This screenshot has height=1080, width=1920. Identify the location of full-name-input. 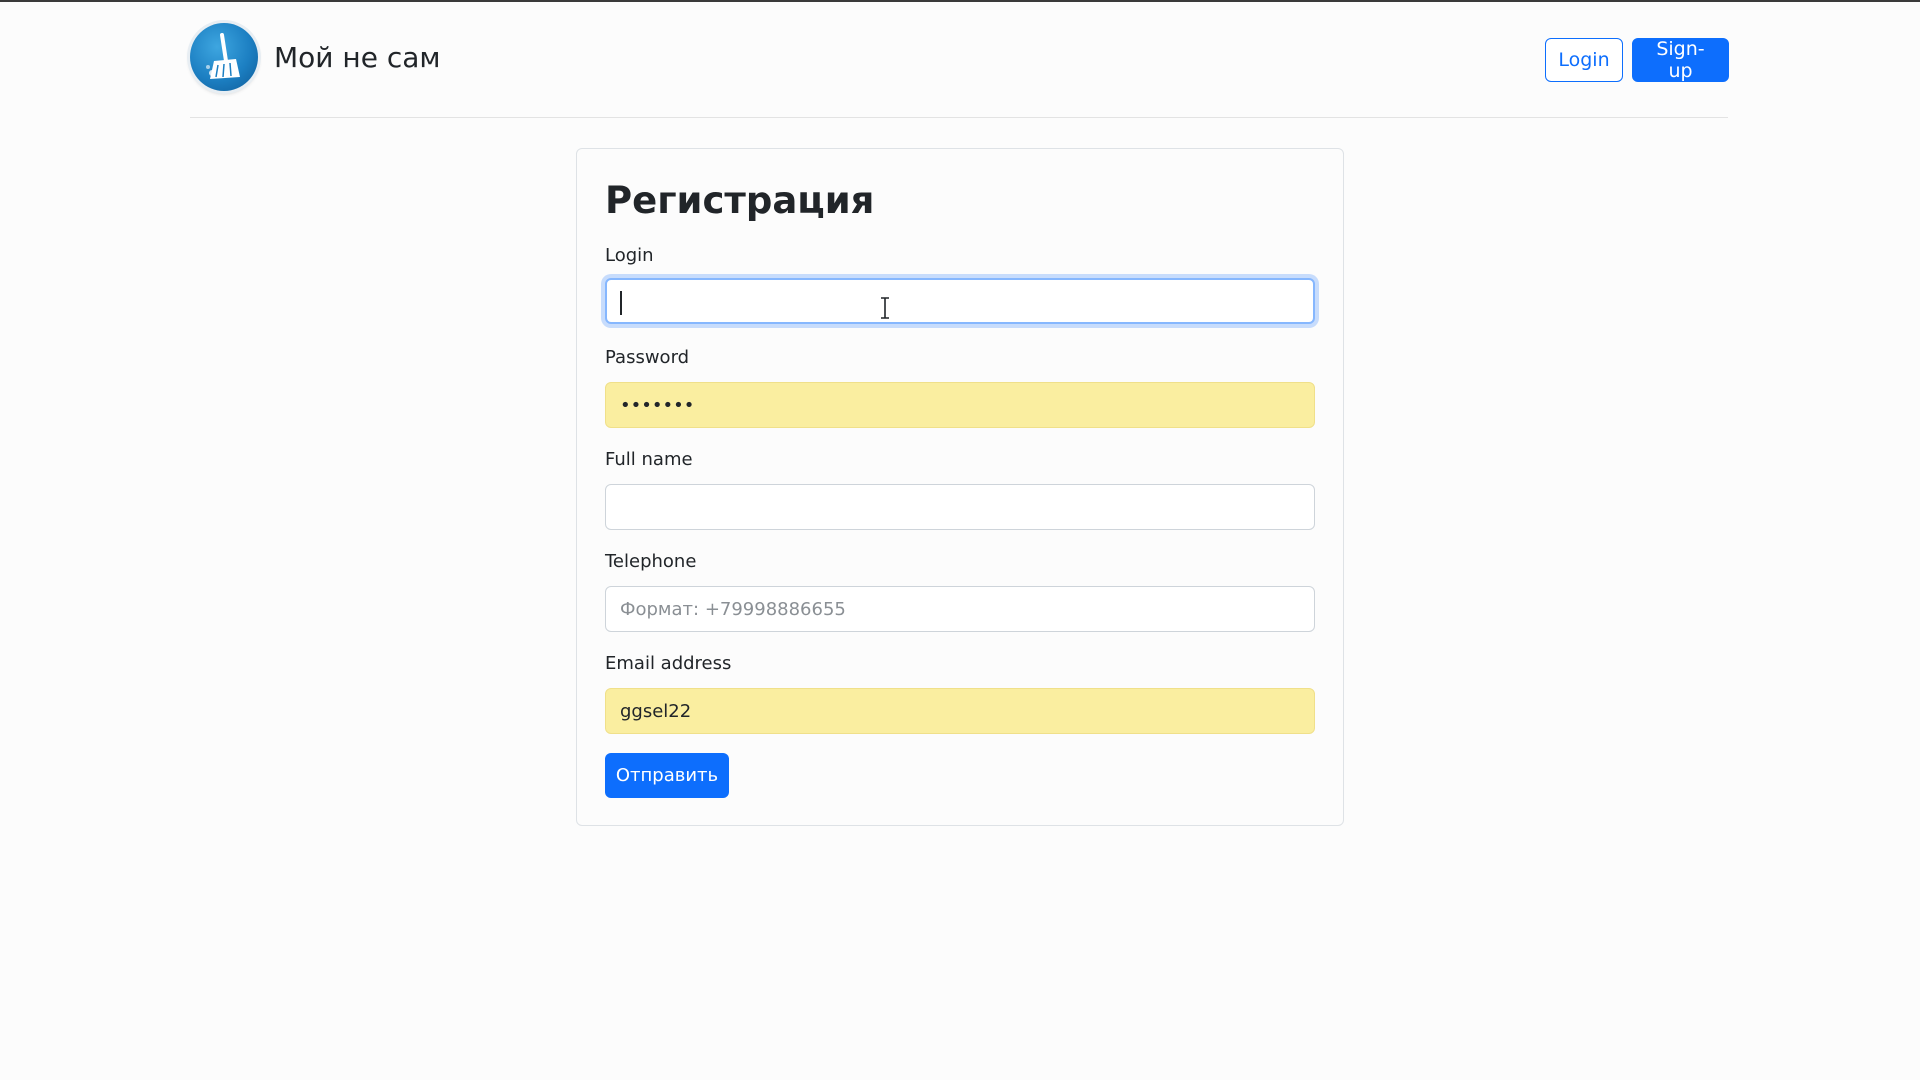
(960, 507).